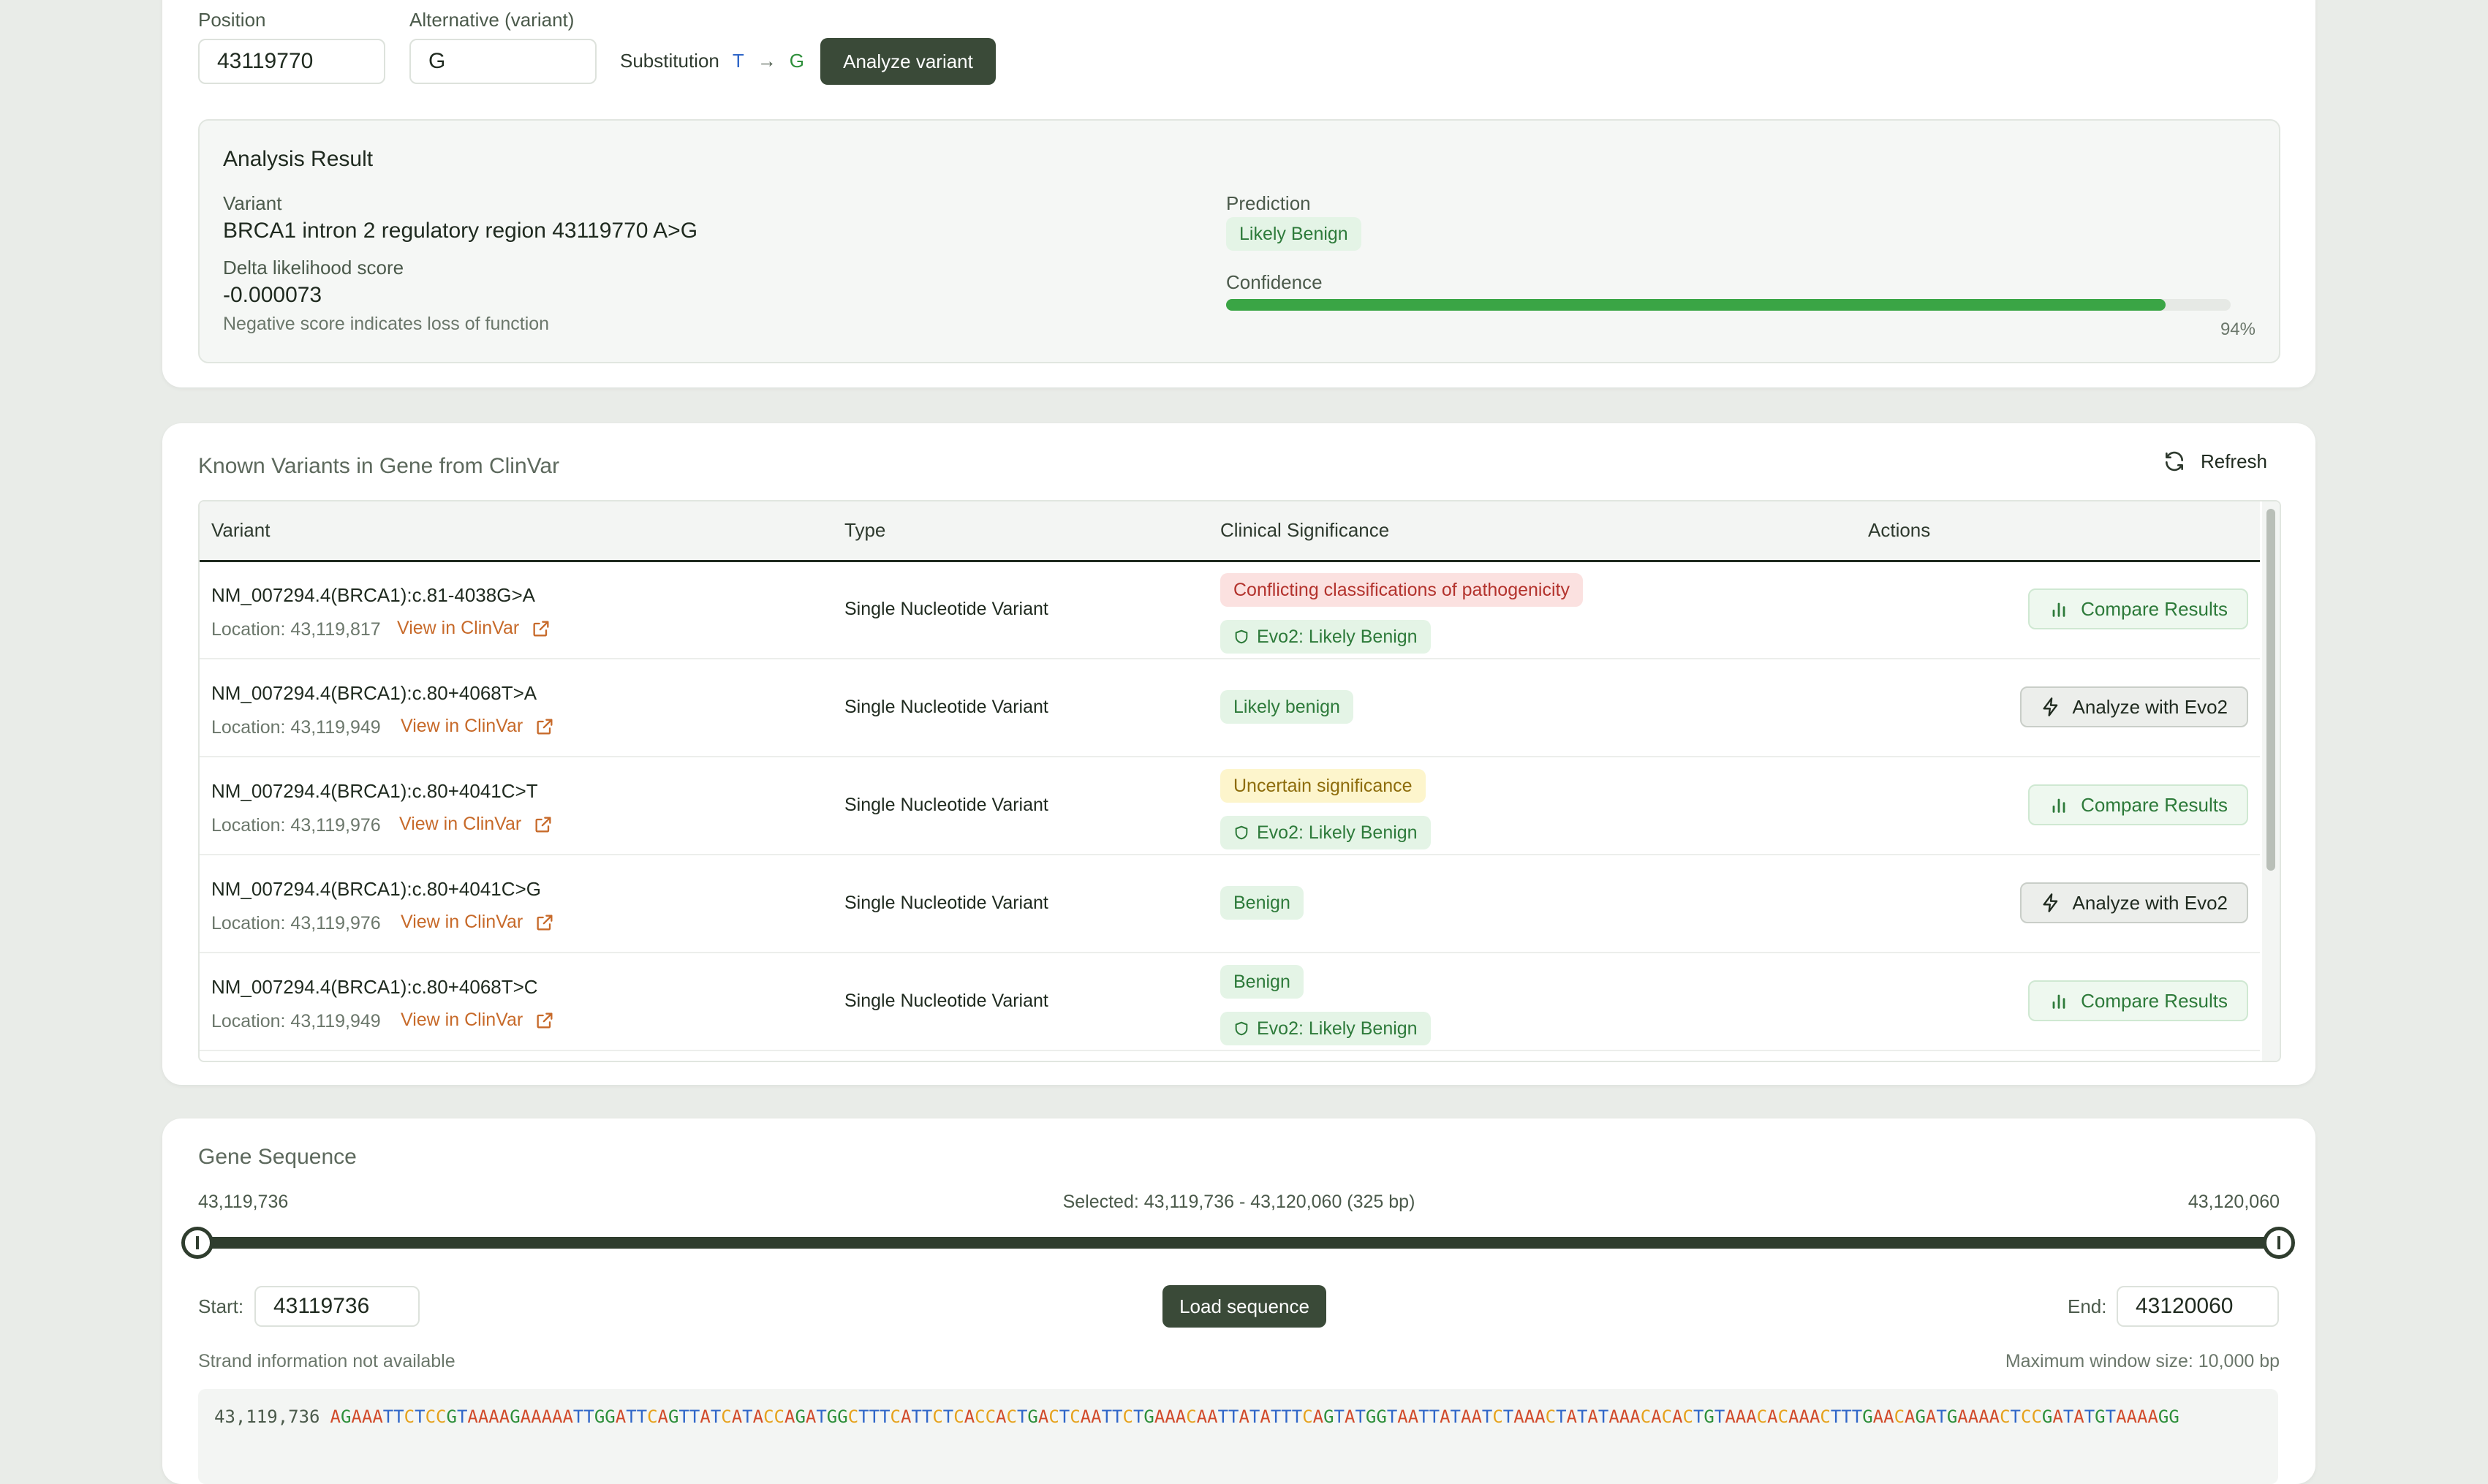 The width and height of the screenshot is (2488, 1484). Describe the element at coordinates (313, 268) in the screenshot. I see `delta-label: Delta likelihood score` at that location.